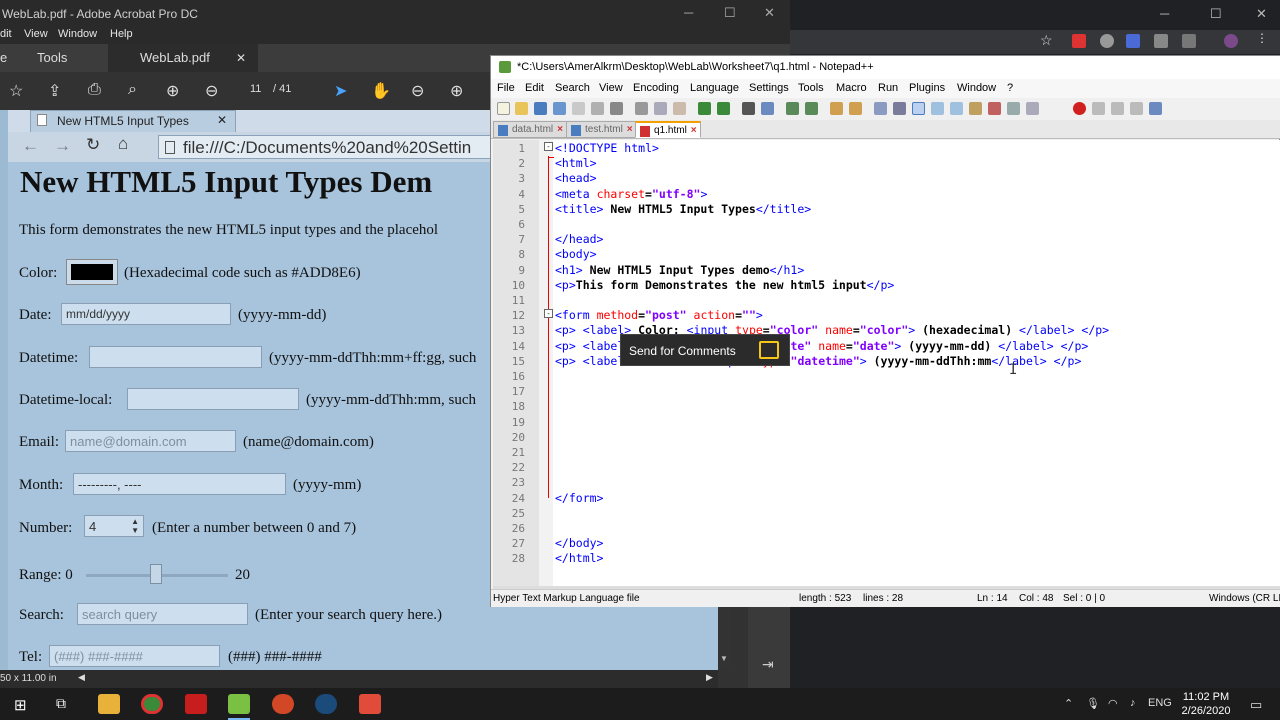 The width and height of the screenshot is (1280, 720). I want to click on select-arrow-icon: ➤, so click(340, 91).